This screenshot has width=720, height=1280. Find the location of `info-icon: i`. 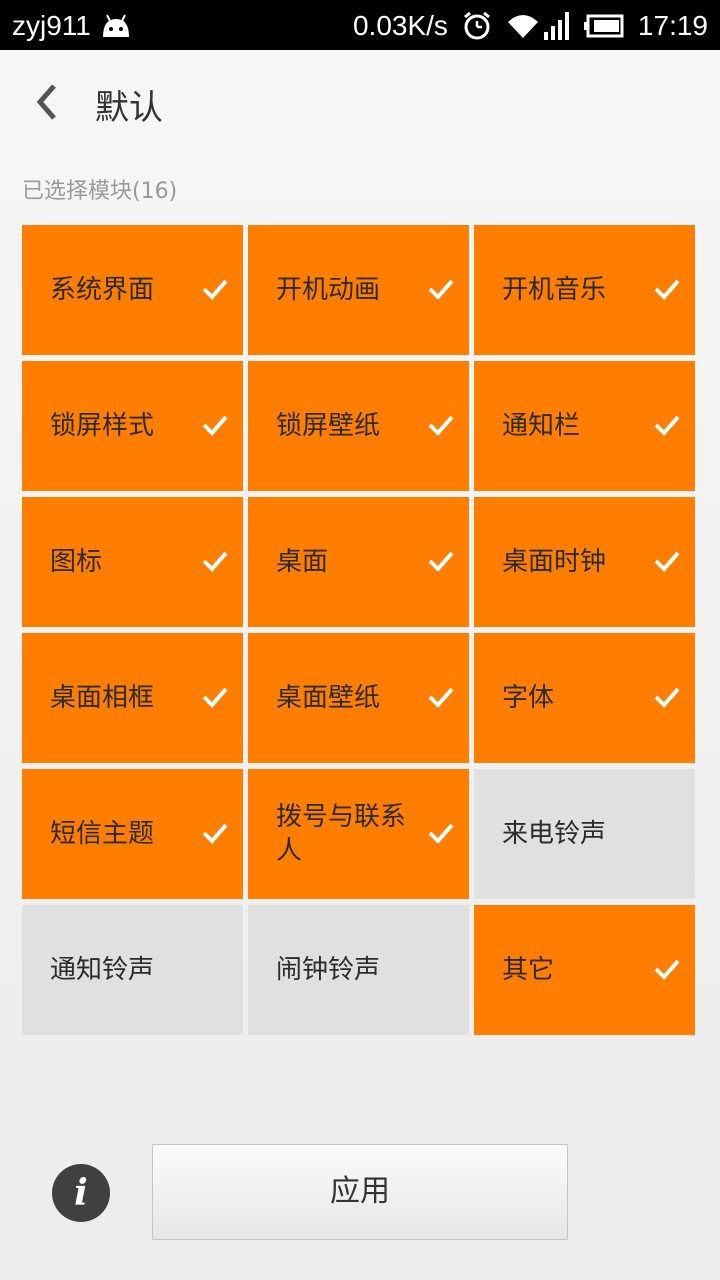

info-icon: i is located at coordinates (81, 1193).